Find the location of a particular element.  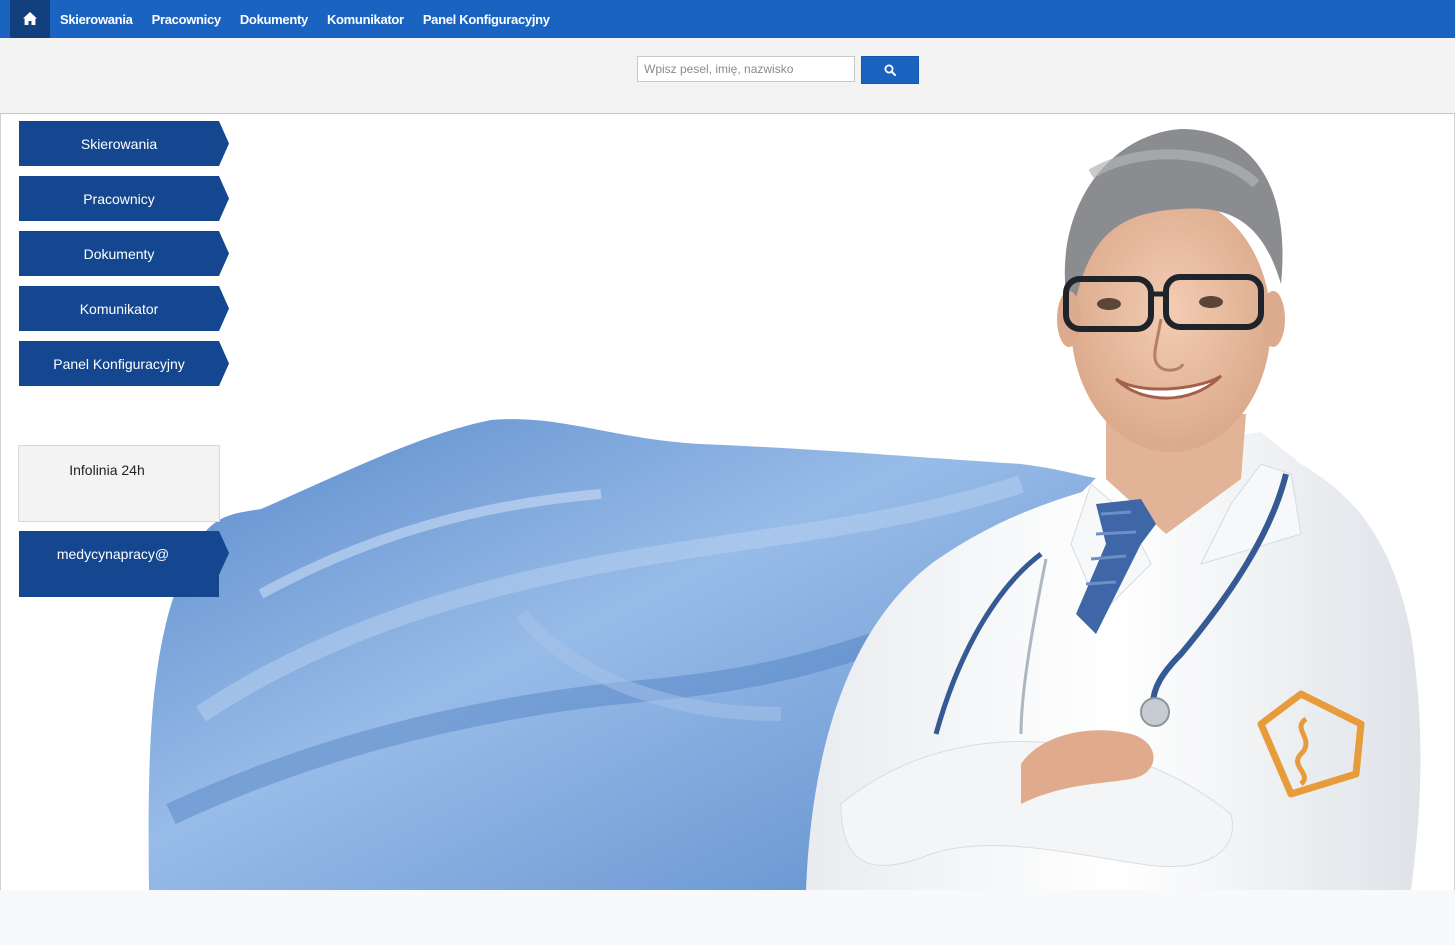

footer is located at coordinates (727, 917).